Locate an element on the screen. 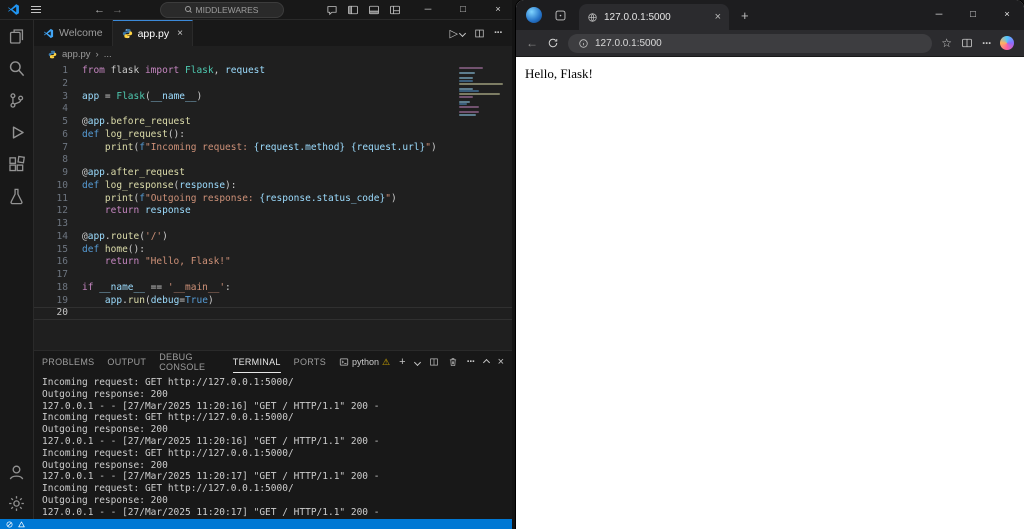 Image resolution: width=1024 pixels, height=529 pixels. settings-gear-icon is located at coordinates (16, 503).